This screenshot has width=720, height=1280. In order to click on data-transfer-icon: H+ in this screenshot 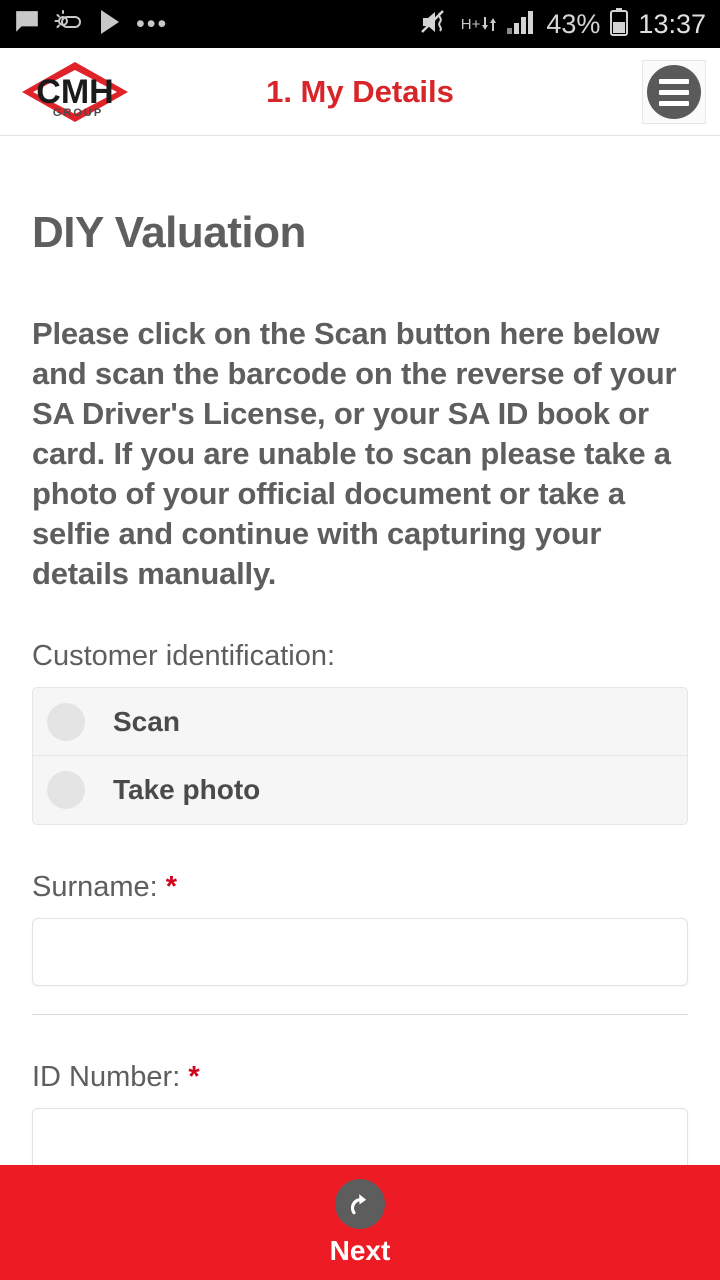, I will do `click(479, 24)`.